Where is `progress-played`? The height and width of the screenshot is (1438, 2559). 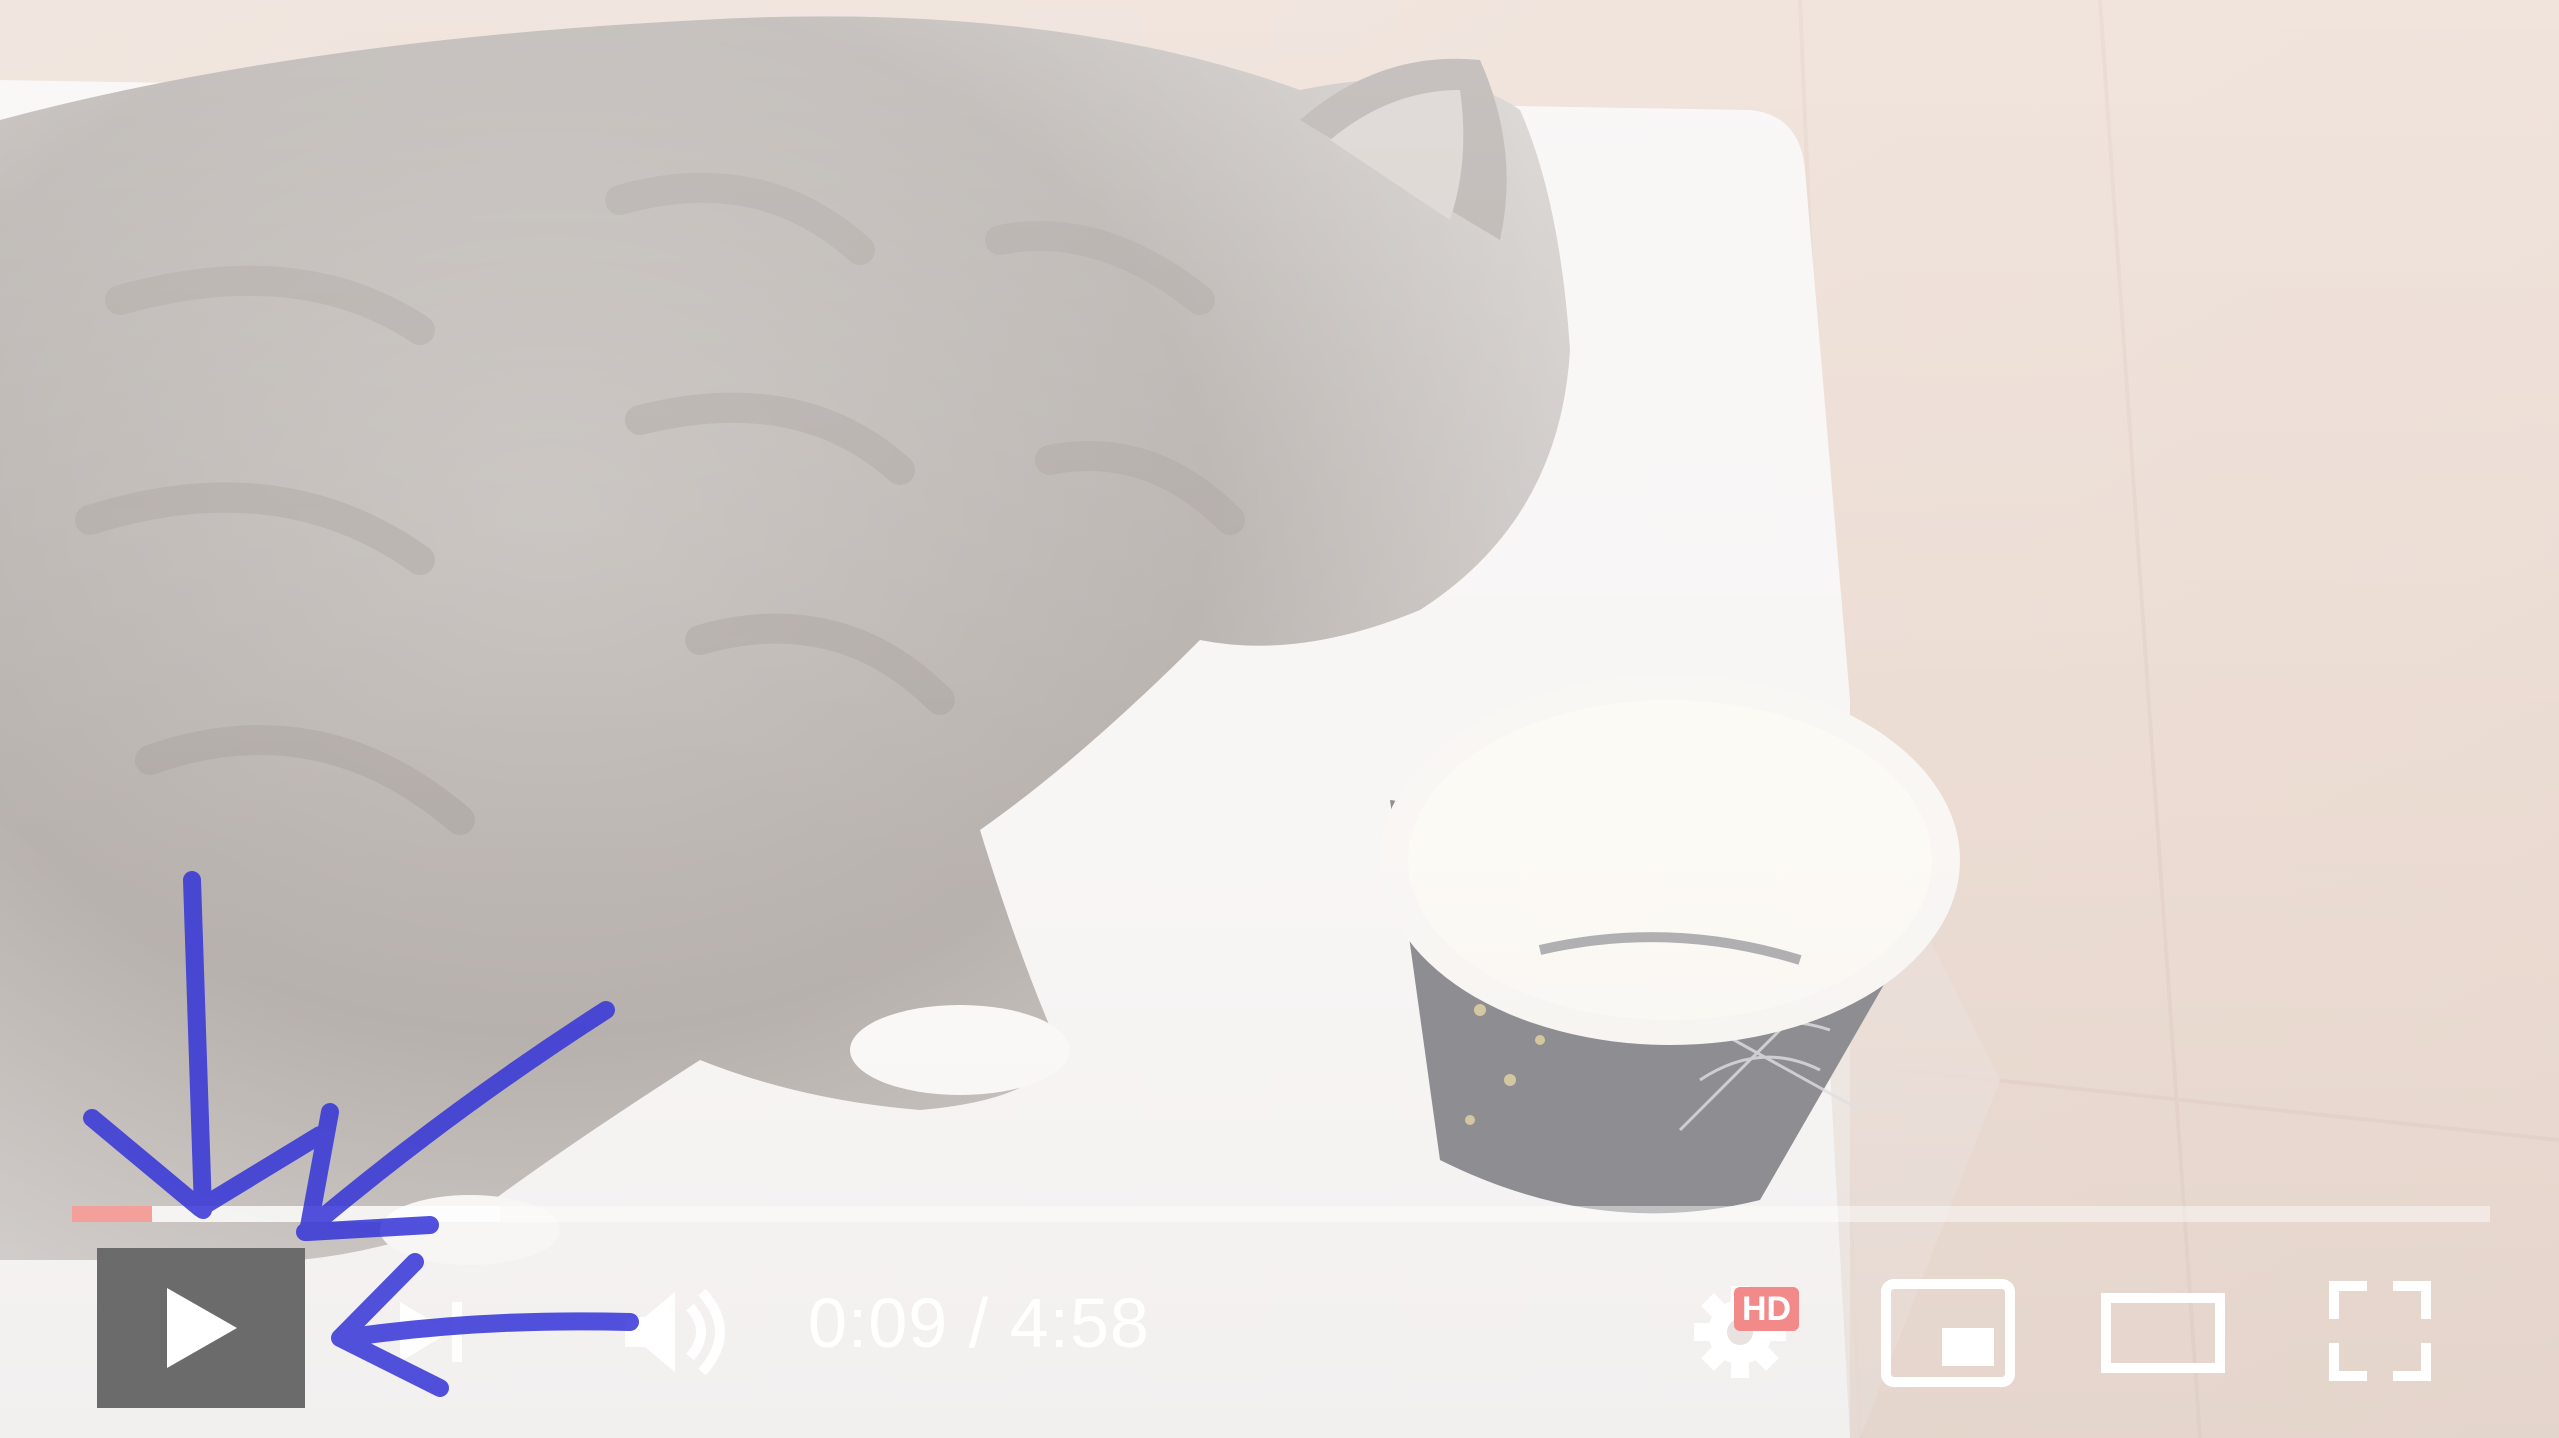 progress-played is located at coordinates (112, 1214).